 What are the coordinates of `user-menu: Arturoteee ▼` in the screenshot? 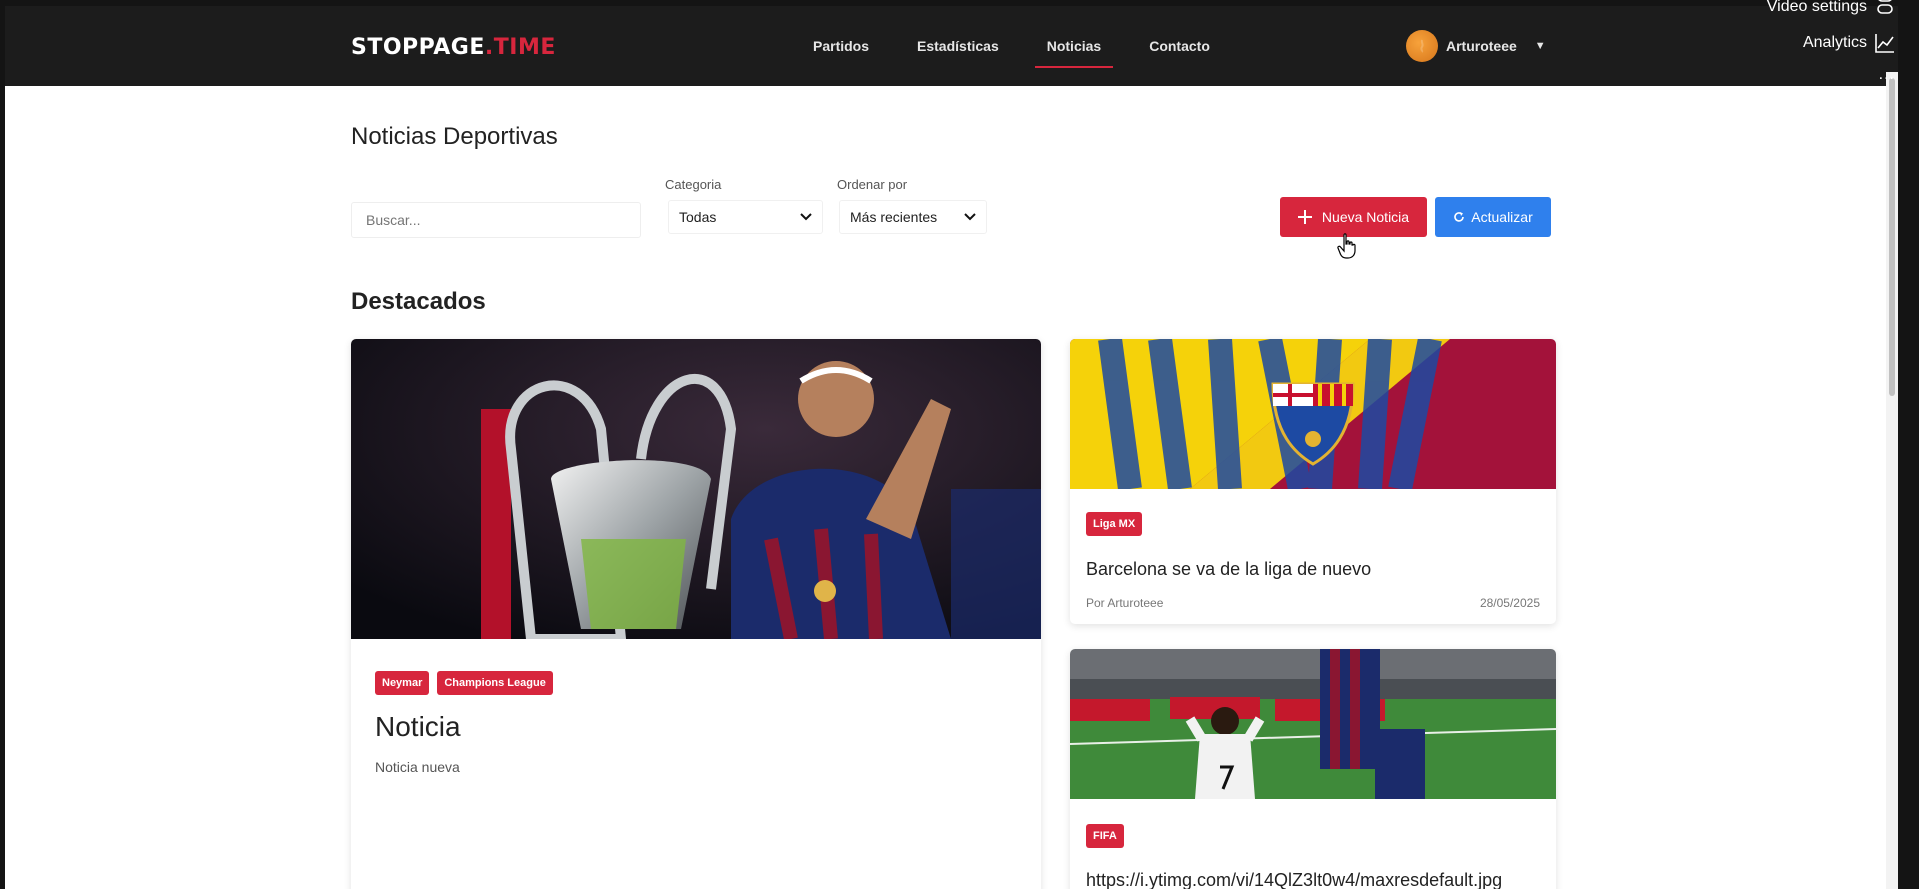 It's located at (1476, 46).